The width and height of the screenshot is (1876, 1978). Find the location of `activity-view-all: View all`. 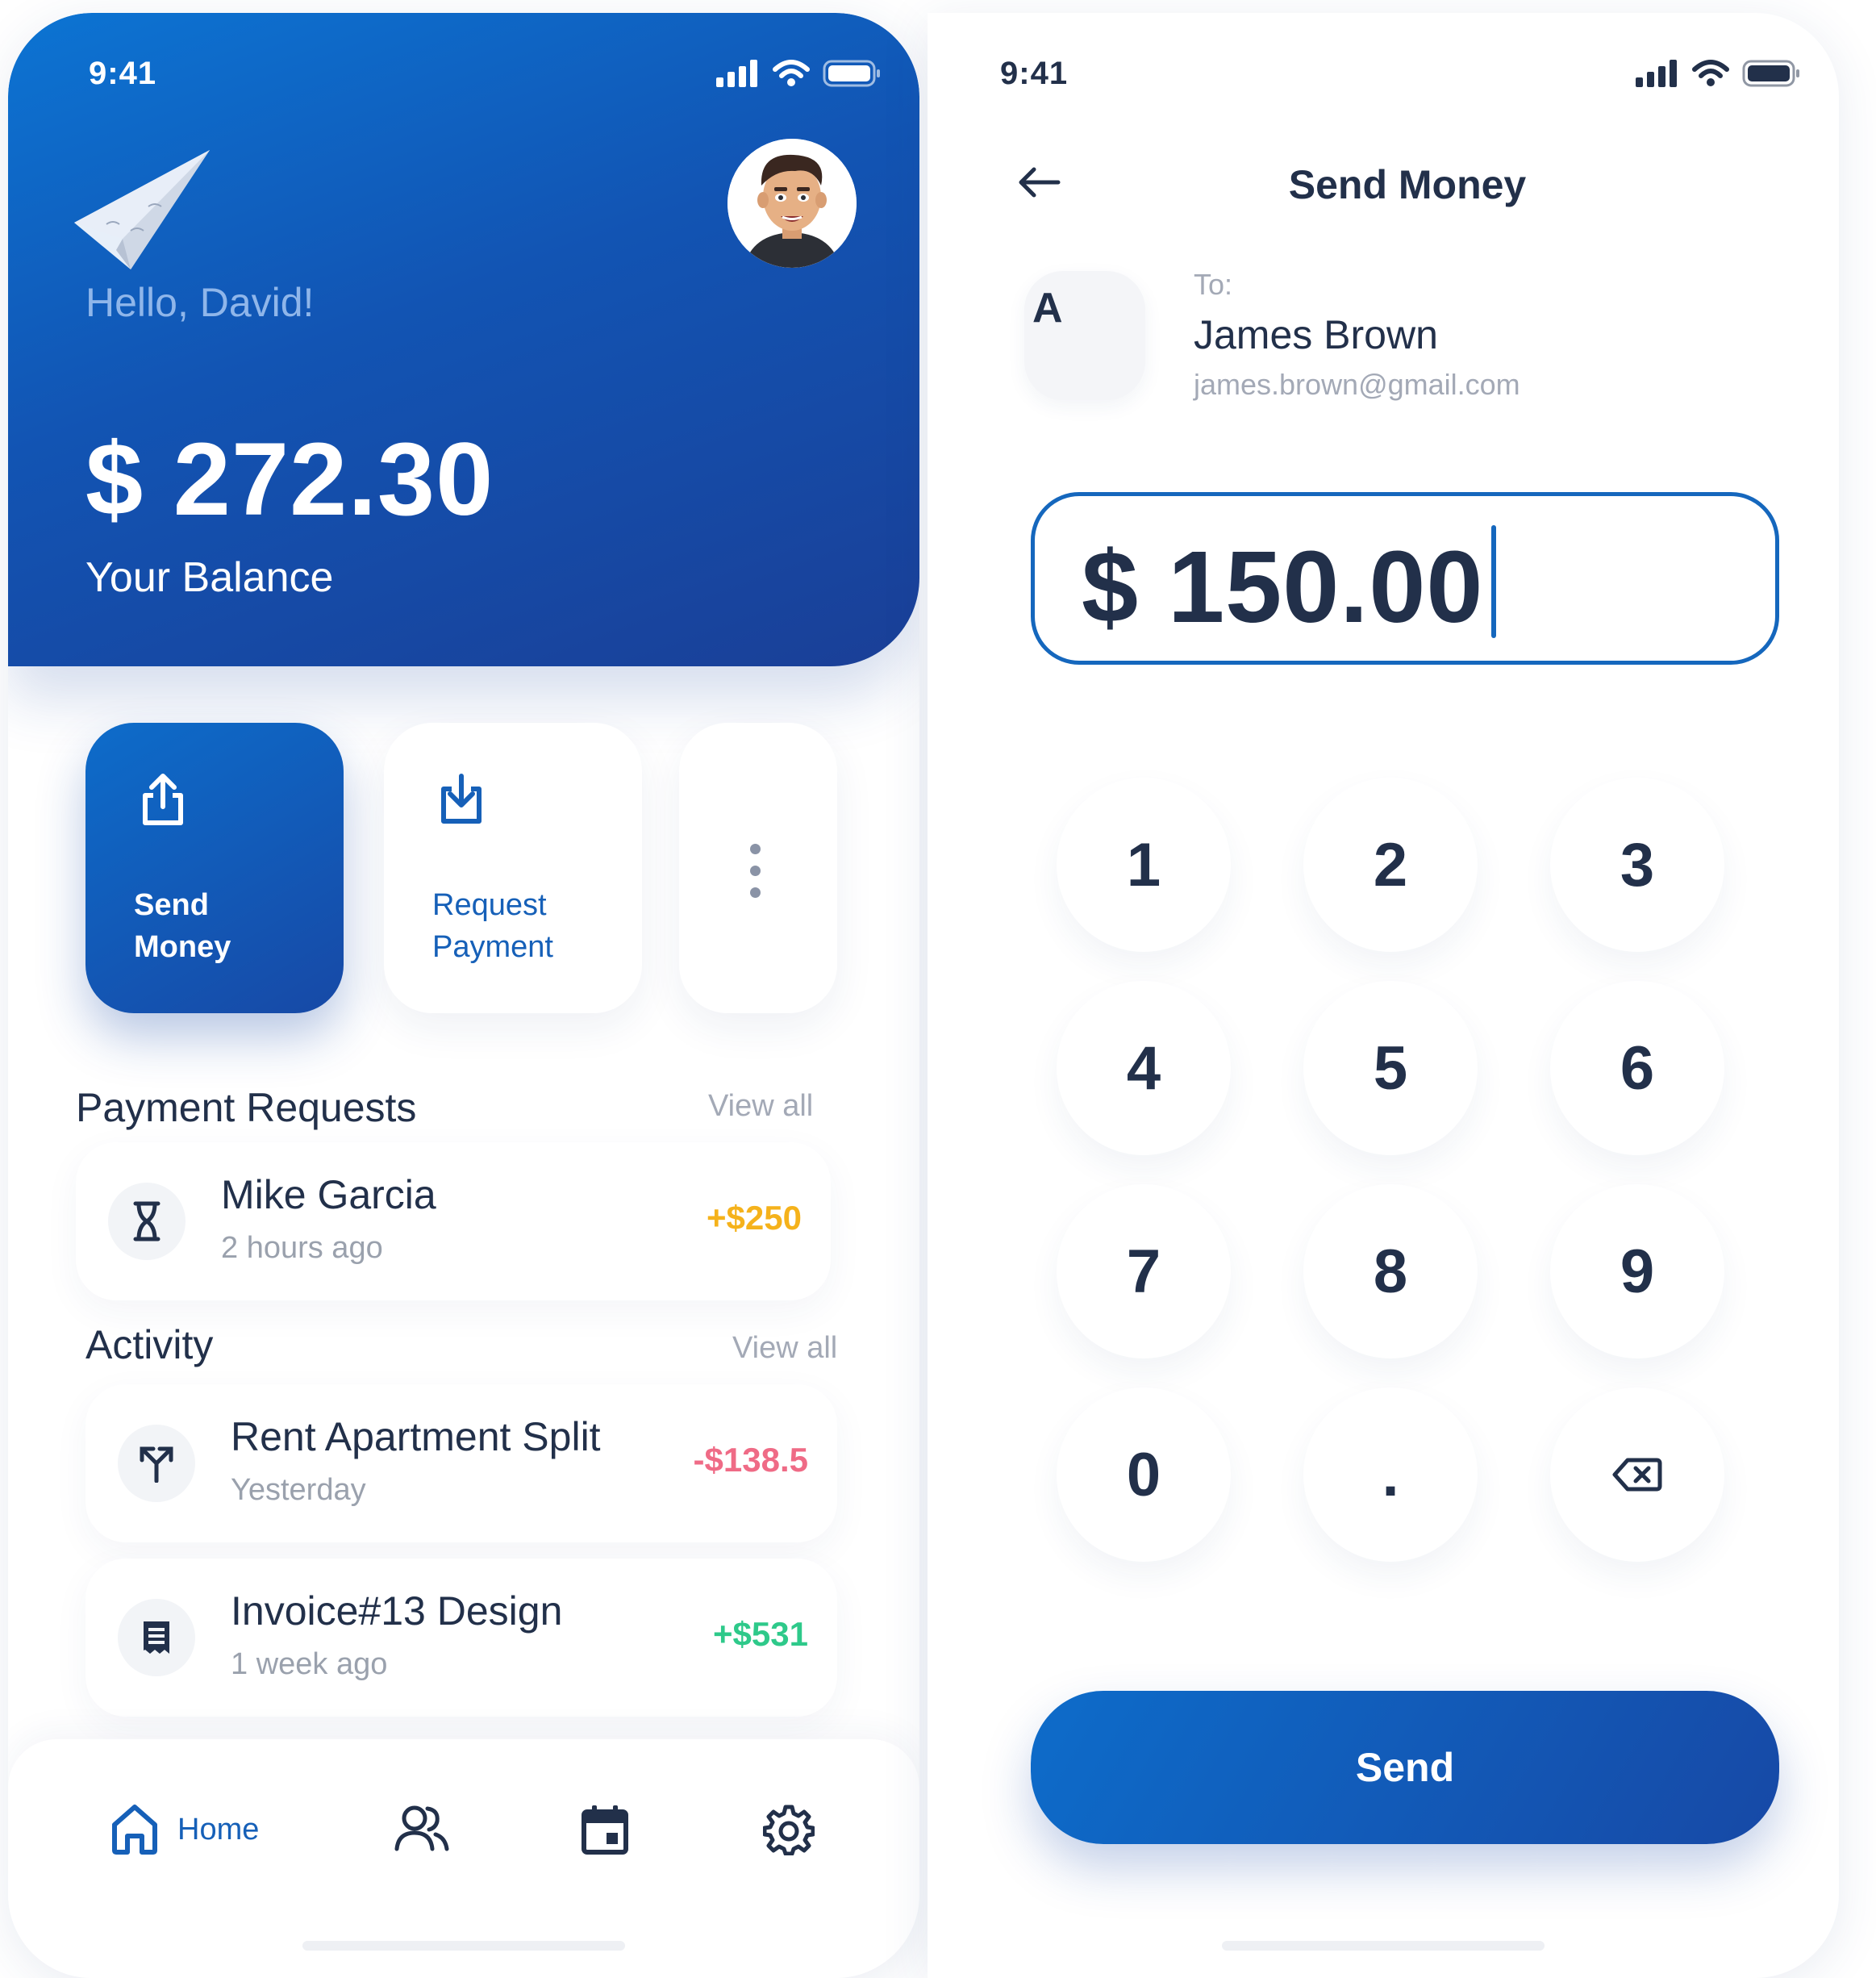

activity-view-all: View all is located at coordinates (784, 1348).